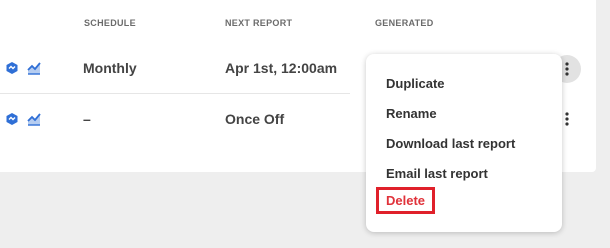 The image size is (610, 248). Describe the element at coordinates (437, 173) in the screenshot. I see `menu-item-email-last-report: Email last report` at that location.